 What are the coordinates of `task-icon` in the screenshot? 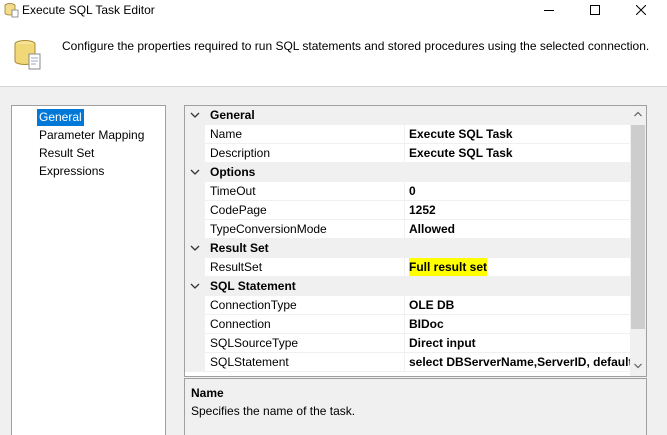 It's located at (27, 55).